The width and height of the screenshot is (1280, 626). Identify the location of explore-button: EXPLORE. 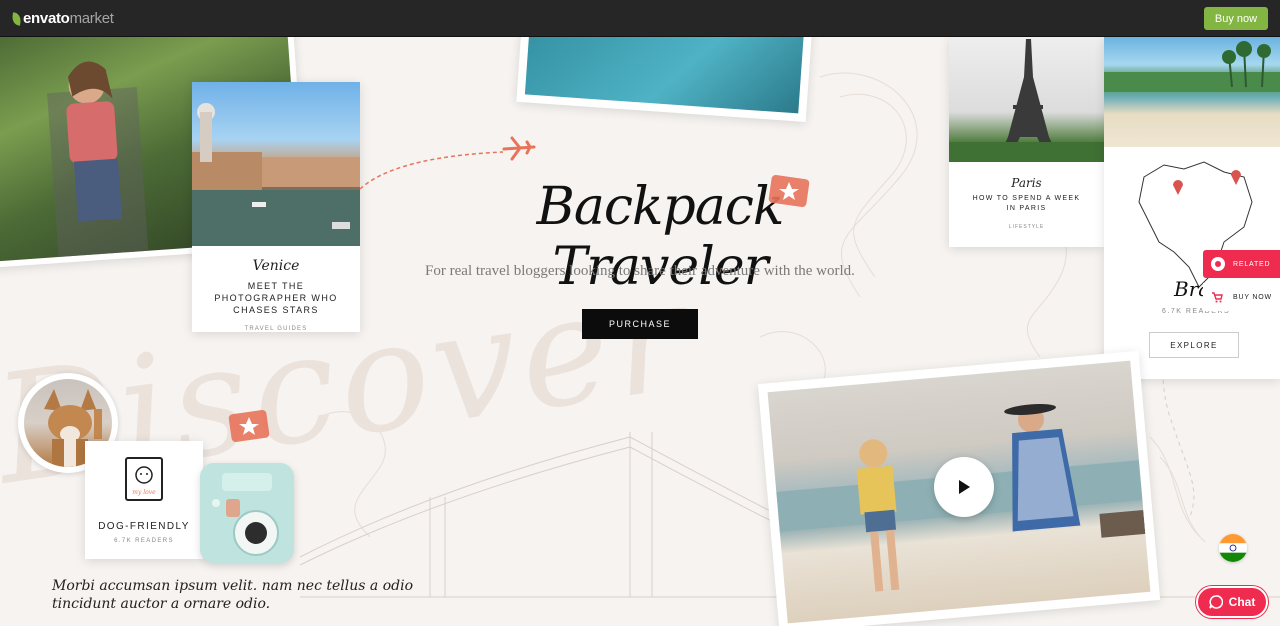
(1194, 345).